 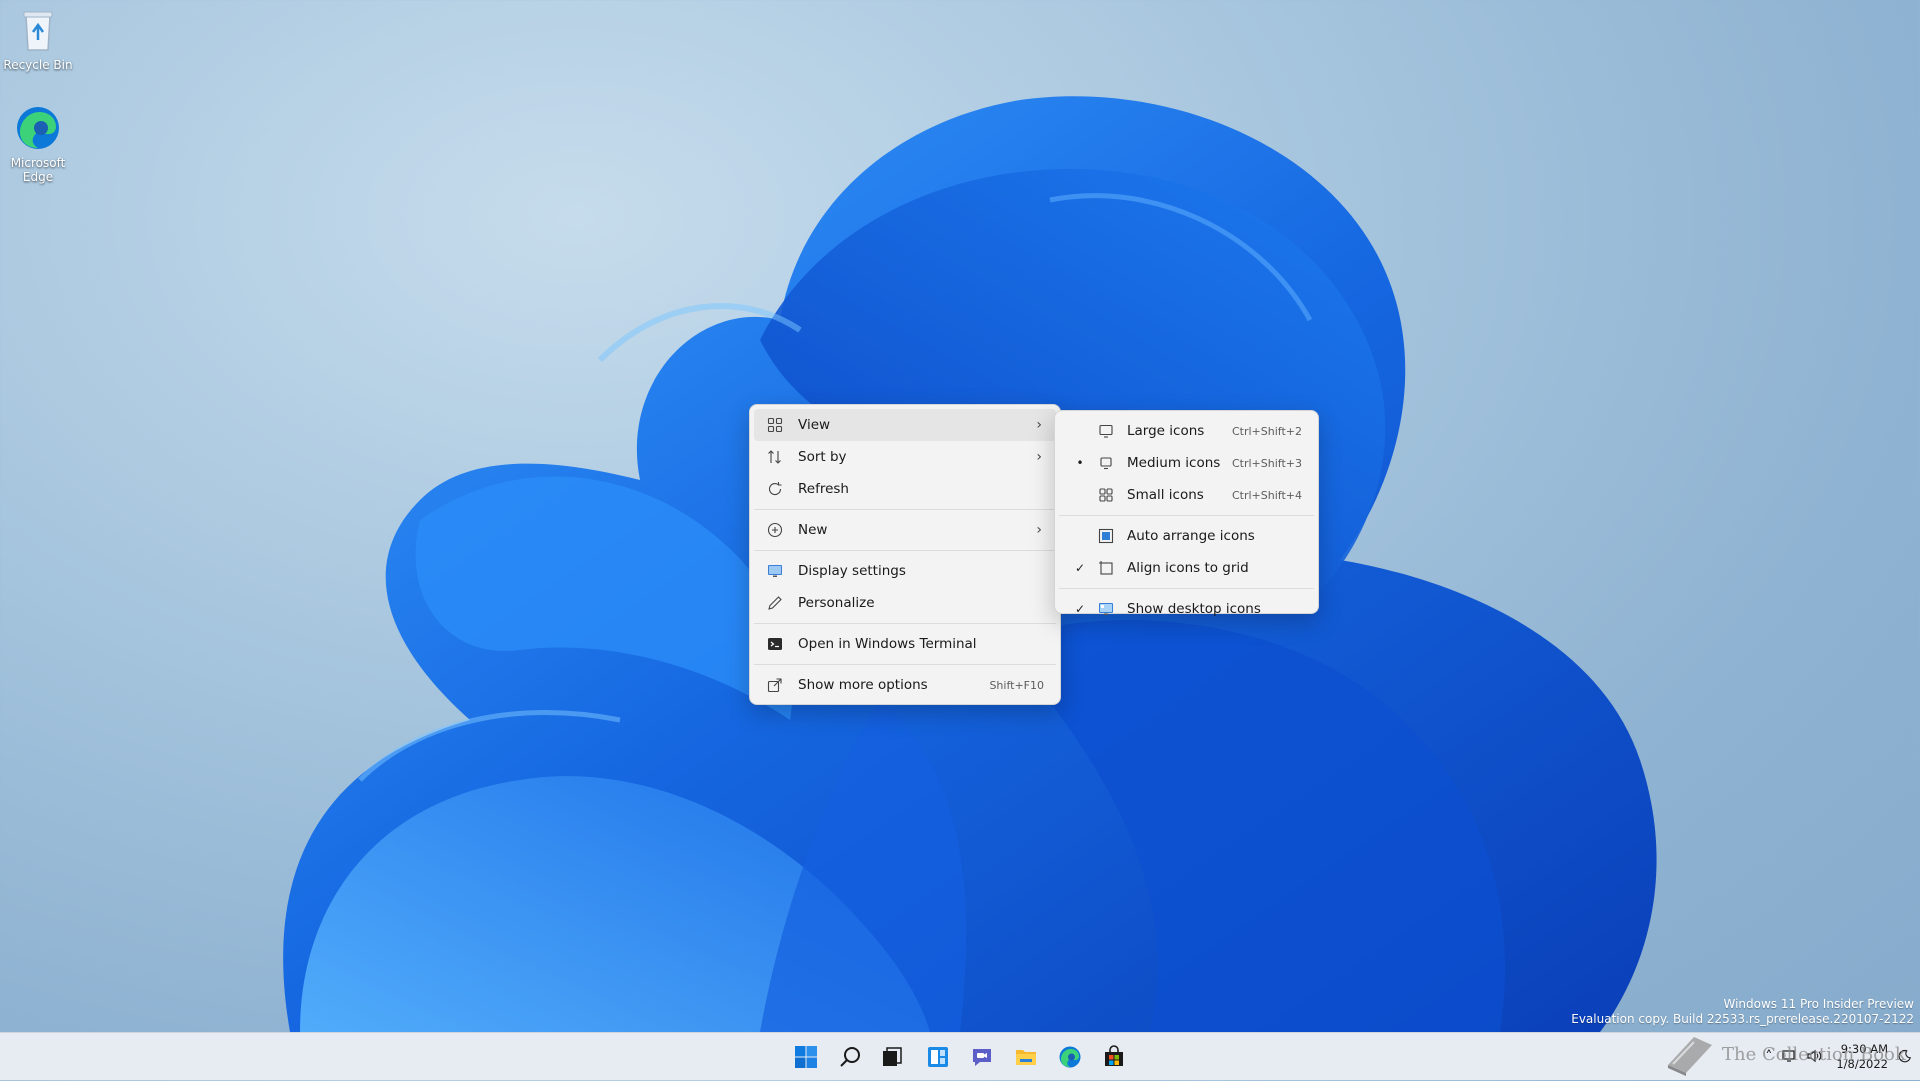 What do you see at coordinates (1106, 609) in the screenshot?
I see `desktop-icon` at bounding box center [1106, 609].